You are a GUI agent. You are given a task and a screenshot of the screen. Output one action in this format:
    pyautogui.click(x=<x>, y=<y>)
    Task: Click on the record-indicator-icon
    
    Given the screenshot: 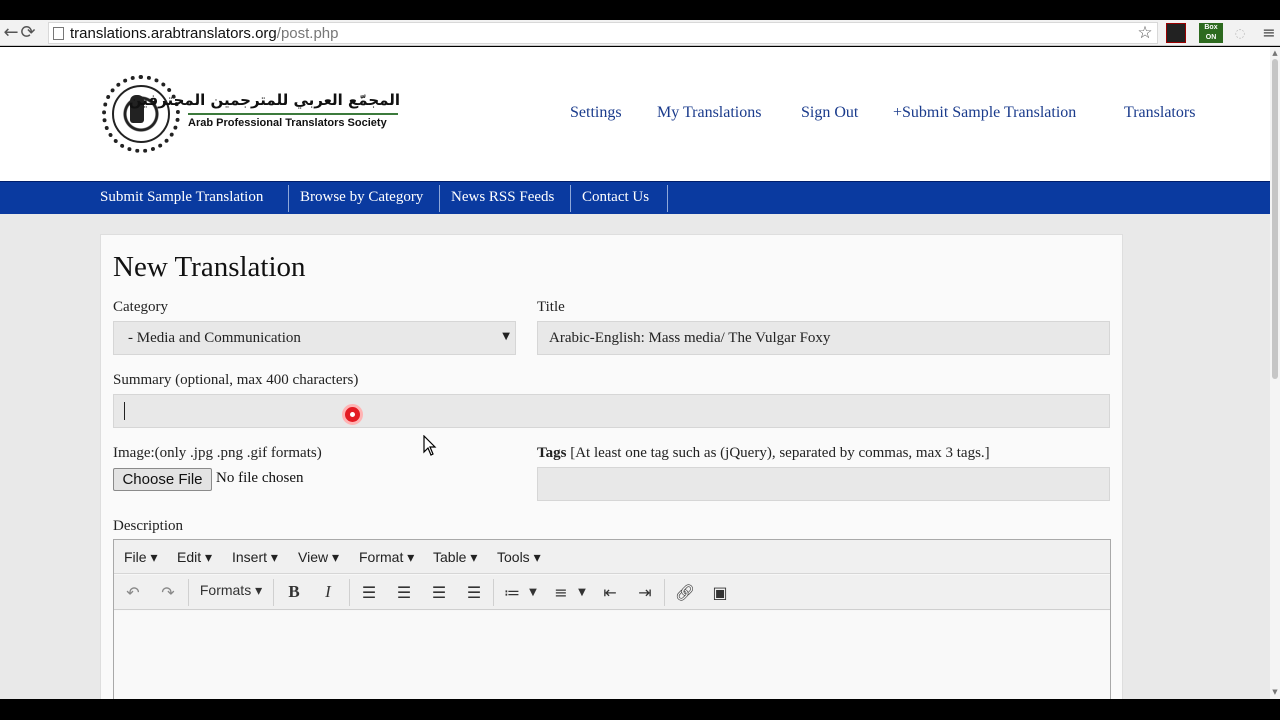 What is the action you would take?
    pyautogui.click(x=352, y=414)
    